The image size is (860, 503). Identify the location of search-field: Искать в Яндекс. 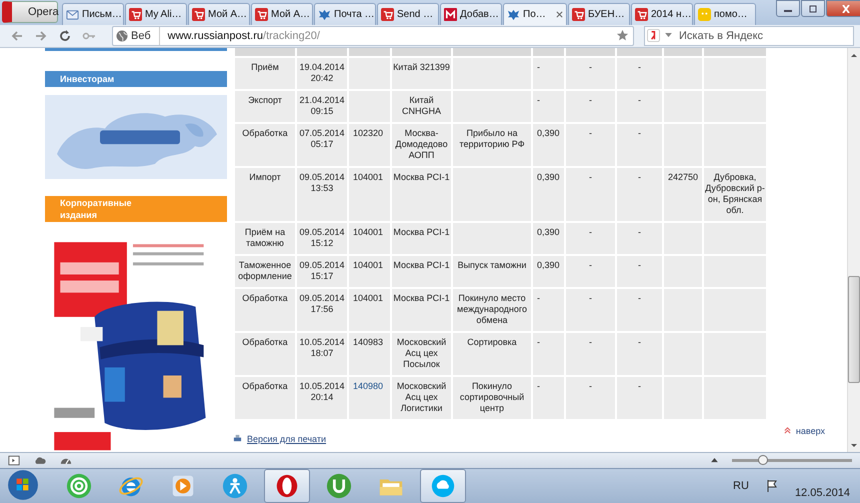
(749, 36).